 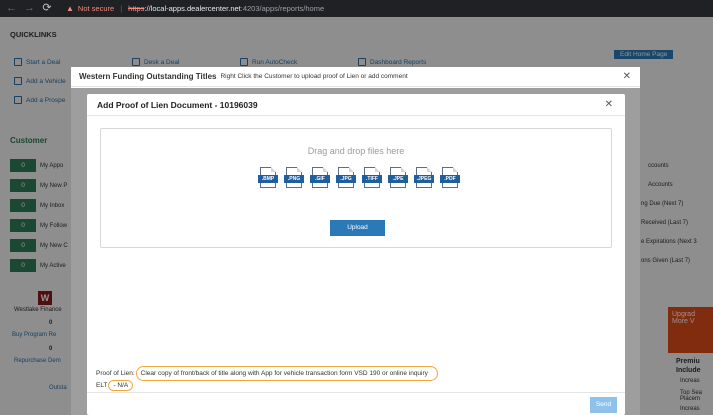 What do you see at coordinates (356, 392) in the screenshot?
I see `dialog-footer-divider` at bounding box center [356, 392].